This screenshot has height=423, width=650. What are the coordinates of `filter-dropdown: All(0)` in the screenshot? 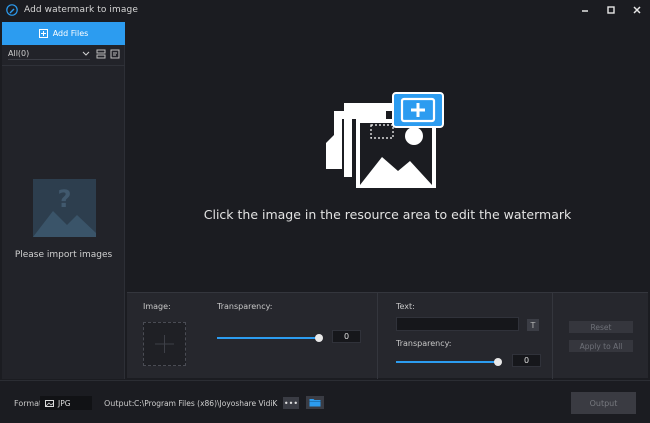 It's located at (49, 54).